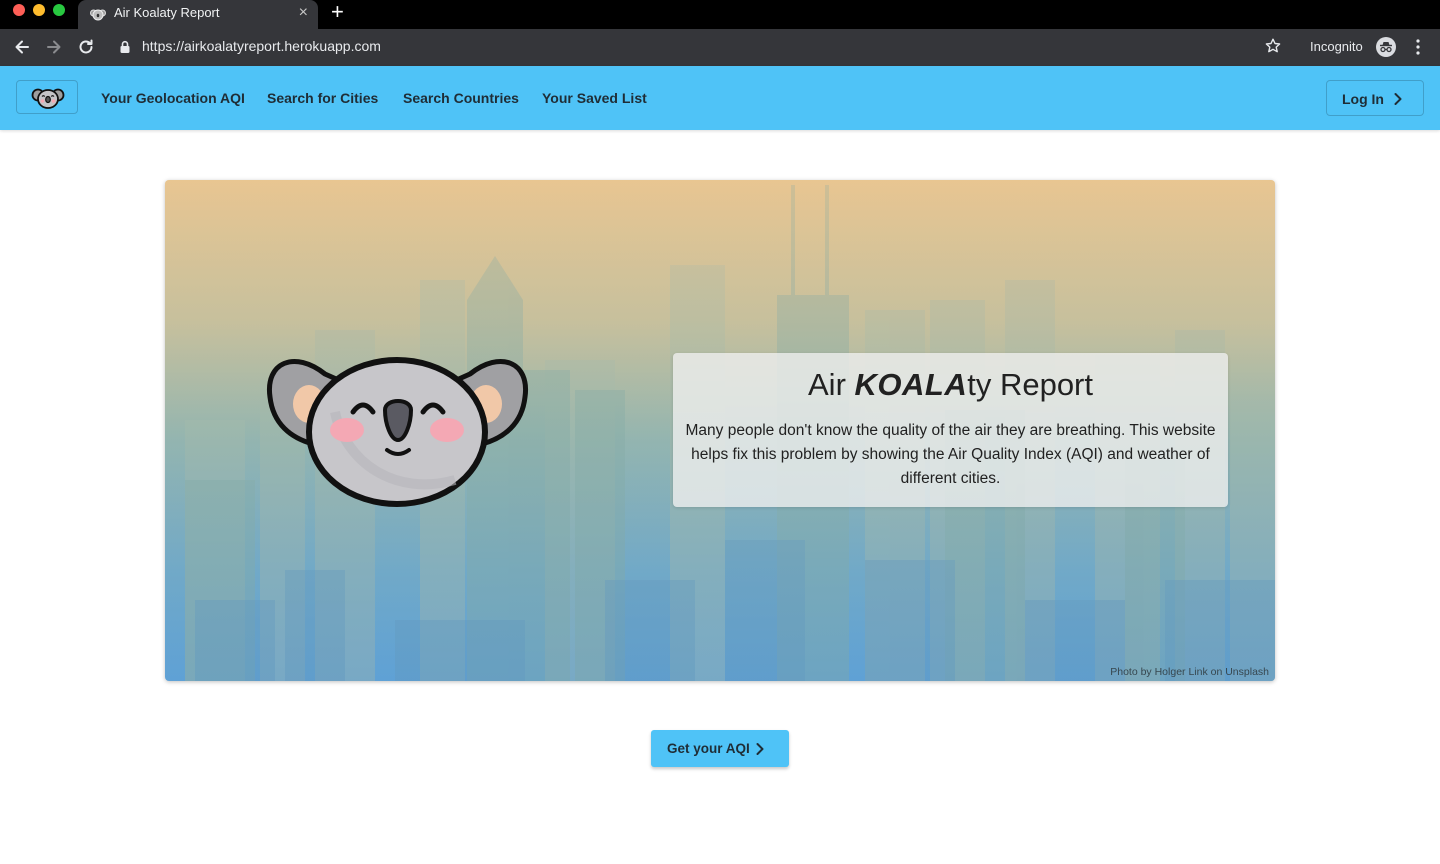 The width and height of the screenshot is (1440, 864). I want to click on nav-link-search-cities: Search for Cities, so click(322, 98).